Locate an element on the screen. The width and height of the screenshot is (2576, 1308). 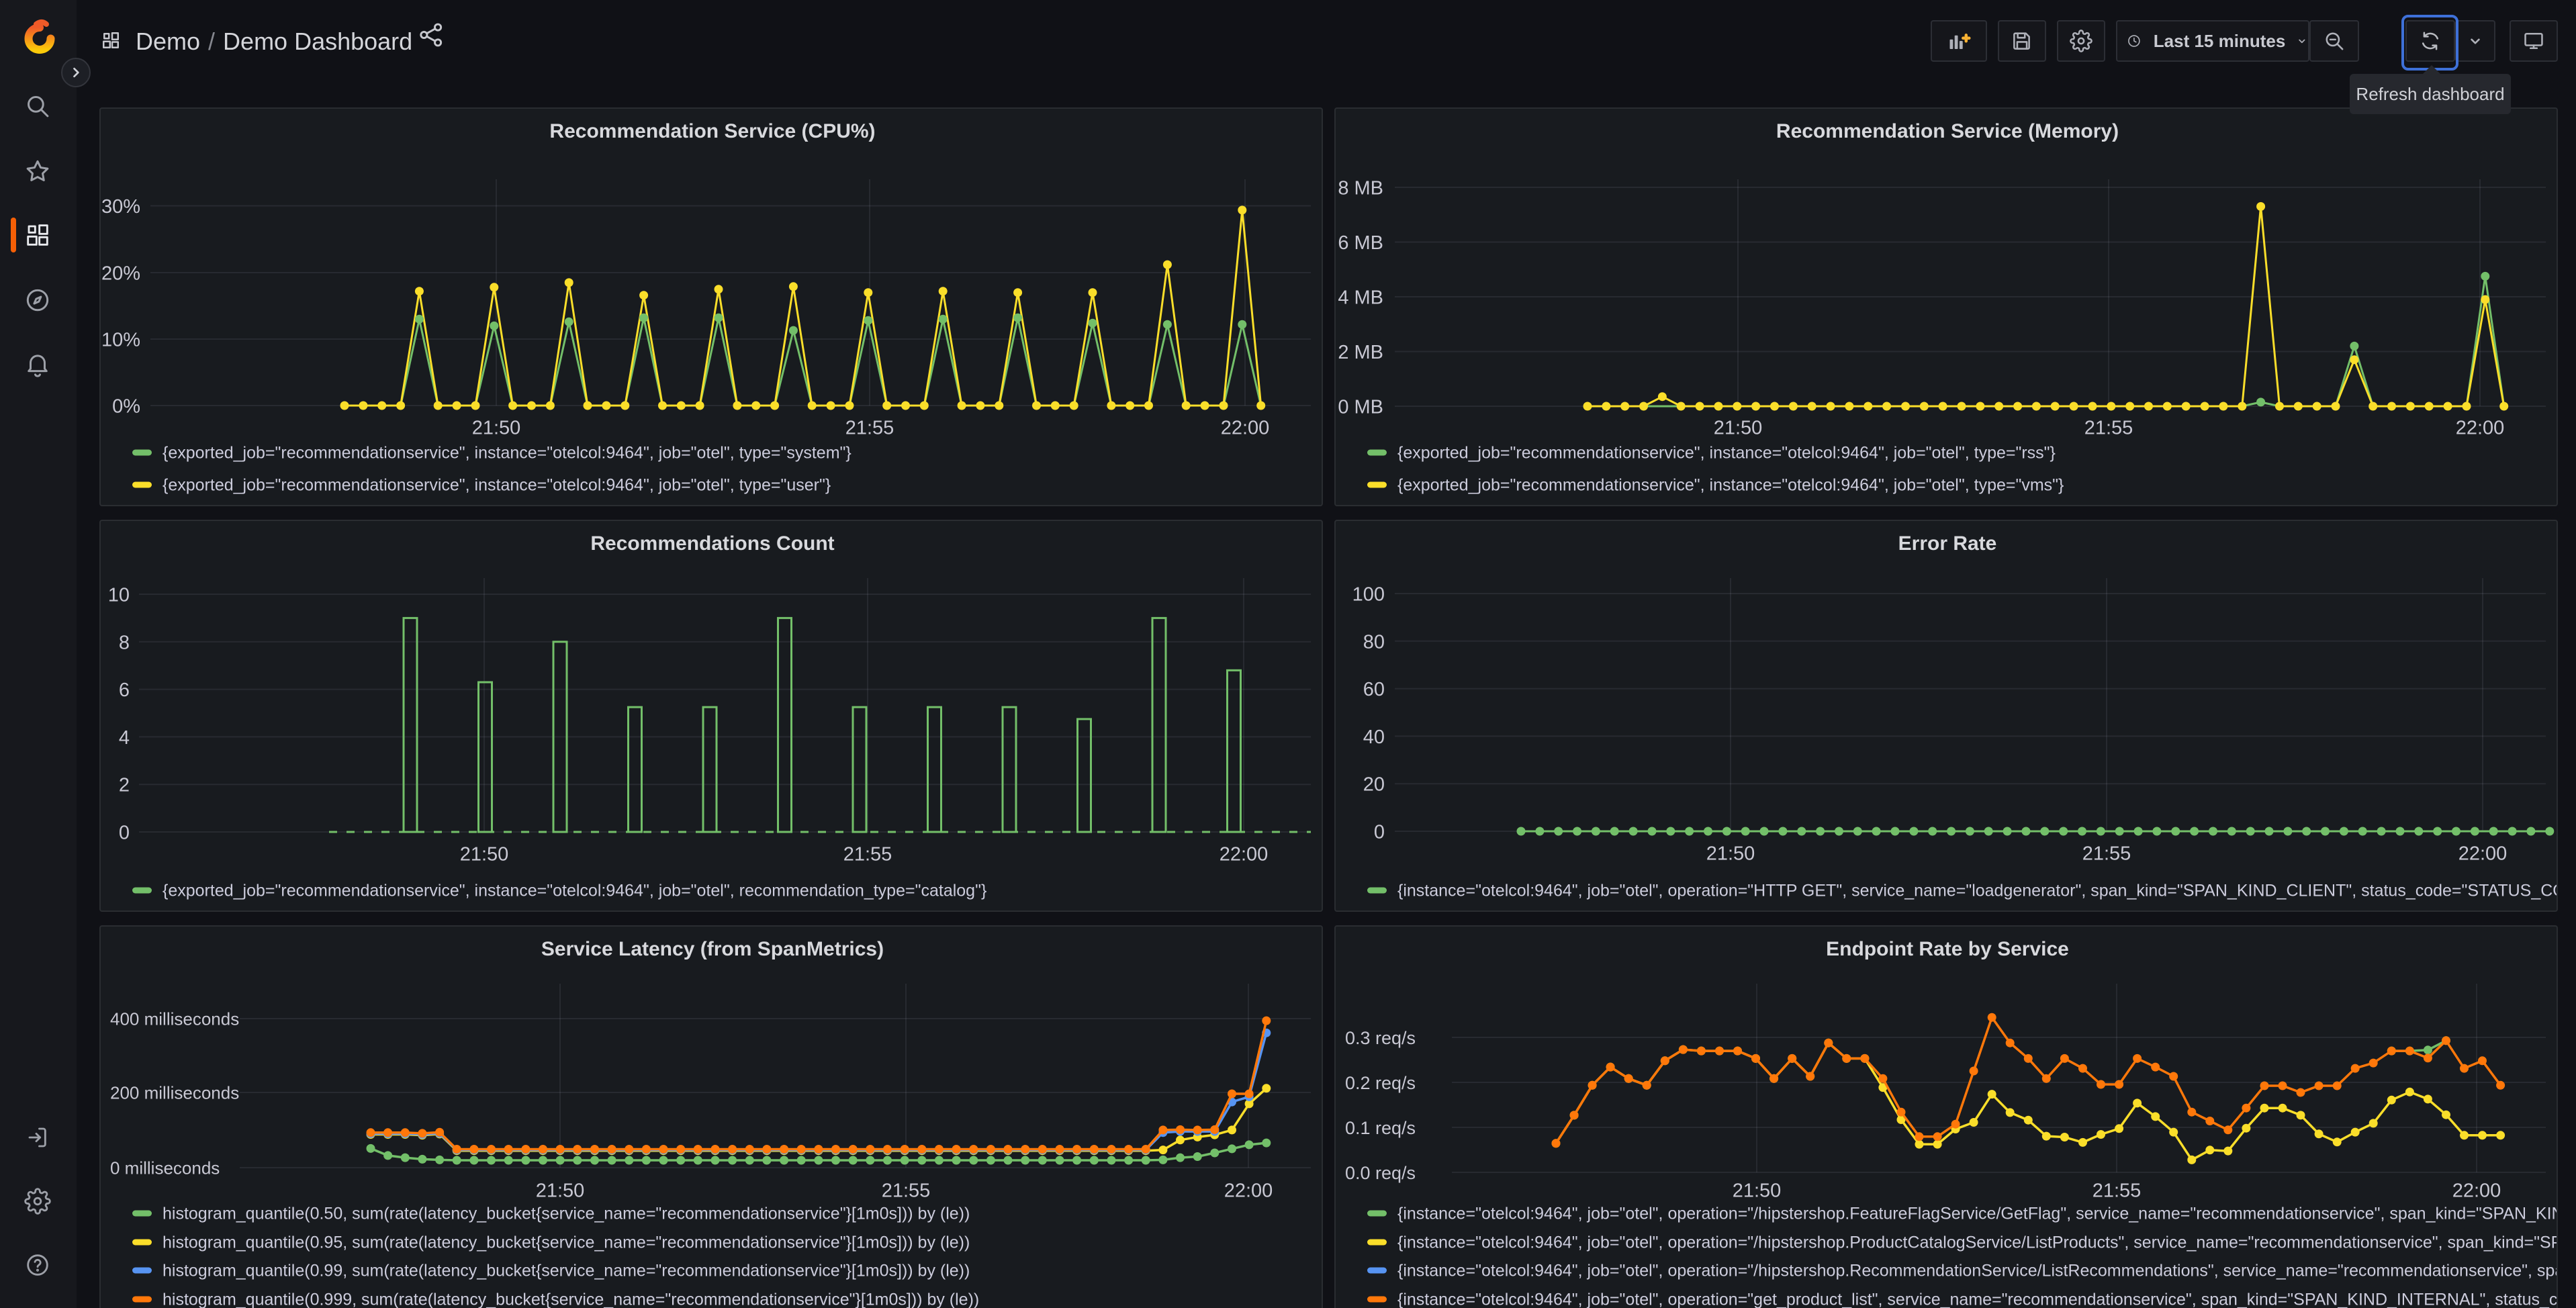
svg-text: 40 is located at coordinates (1374, 737).